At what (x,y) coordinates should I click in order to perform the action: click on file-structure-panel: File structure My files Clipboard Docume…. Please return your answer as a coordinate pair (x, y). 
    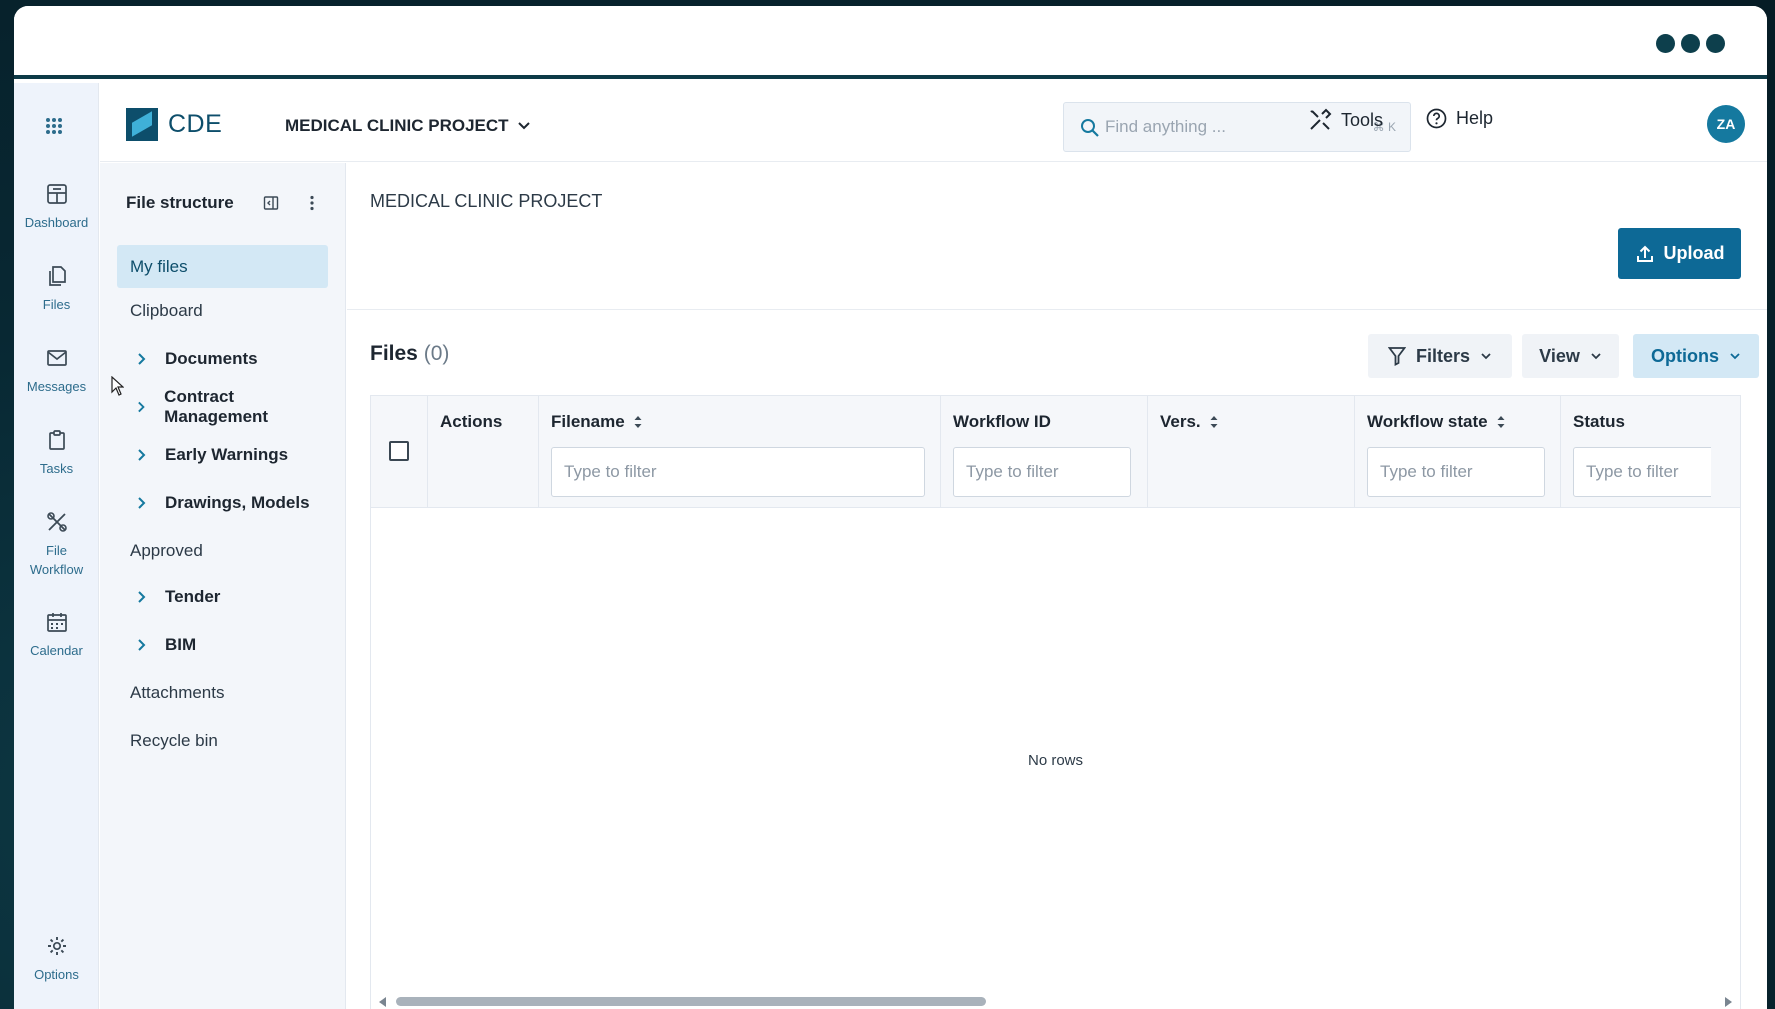
    Looking at the image, I should click on (223, 586).